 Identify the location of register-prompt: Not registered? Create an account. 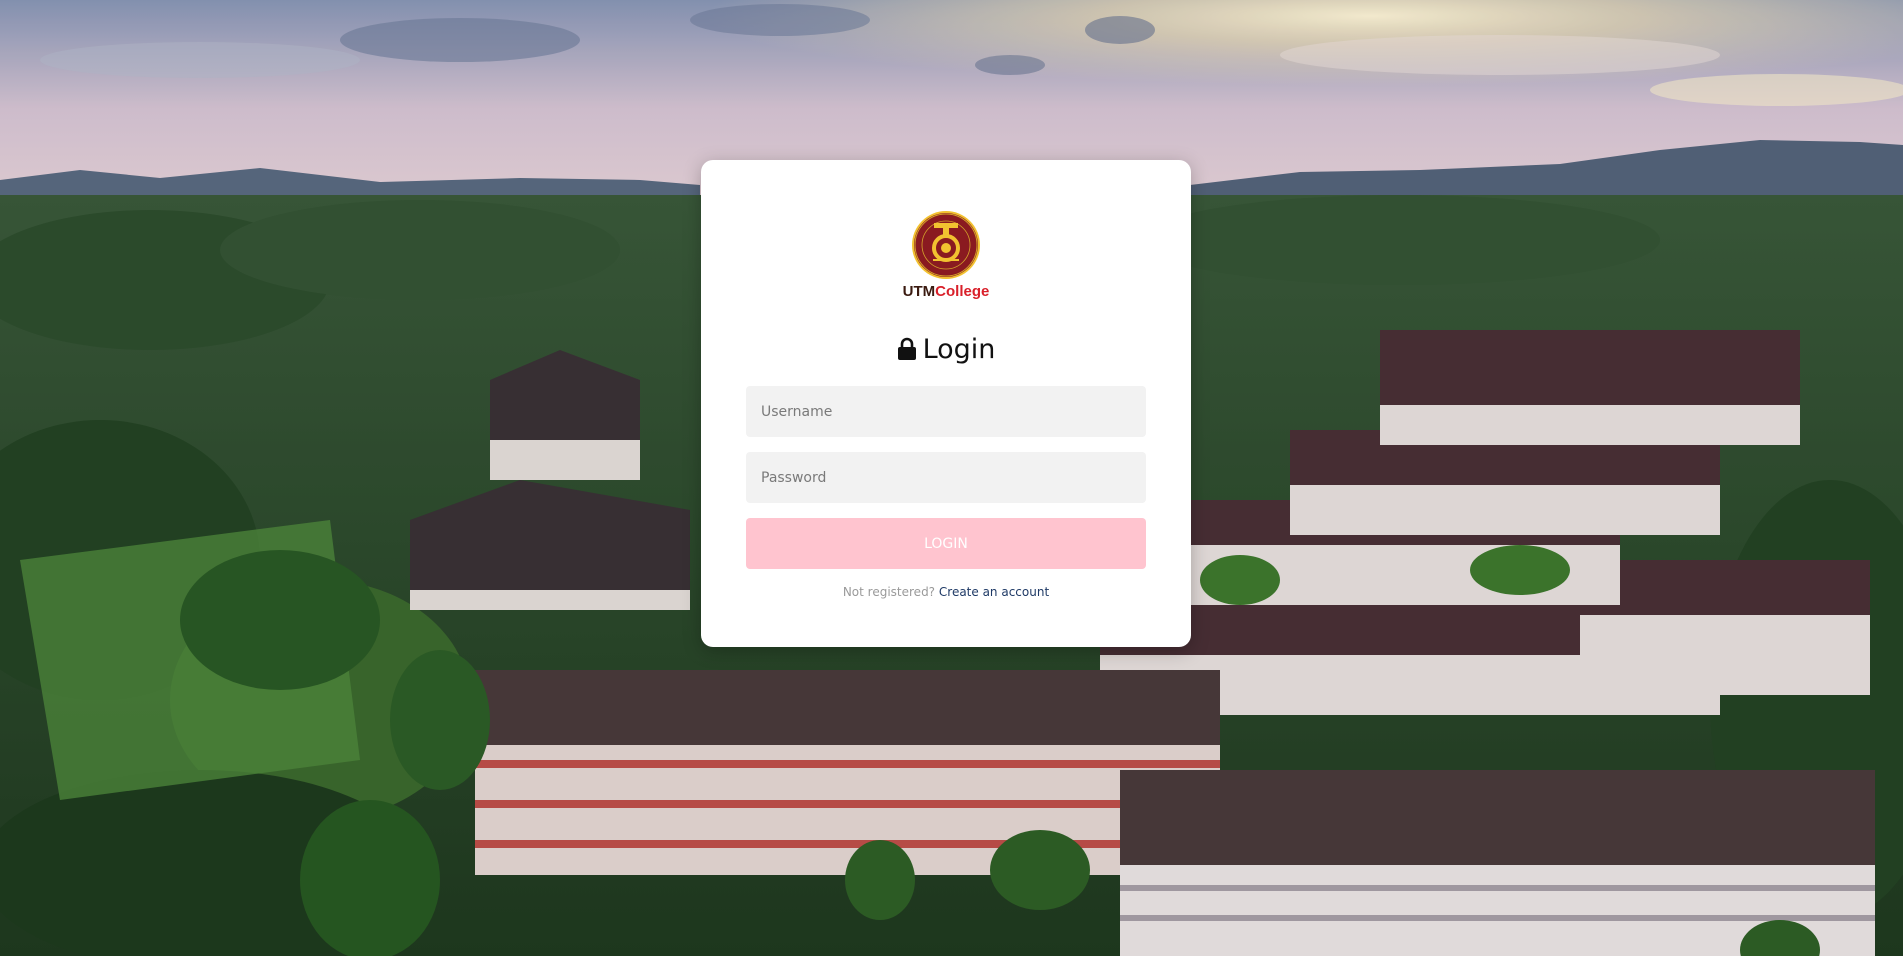
(946, 592).